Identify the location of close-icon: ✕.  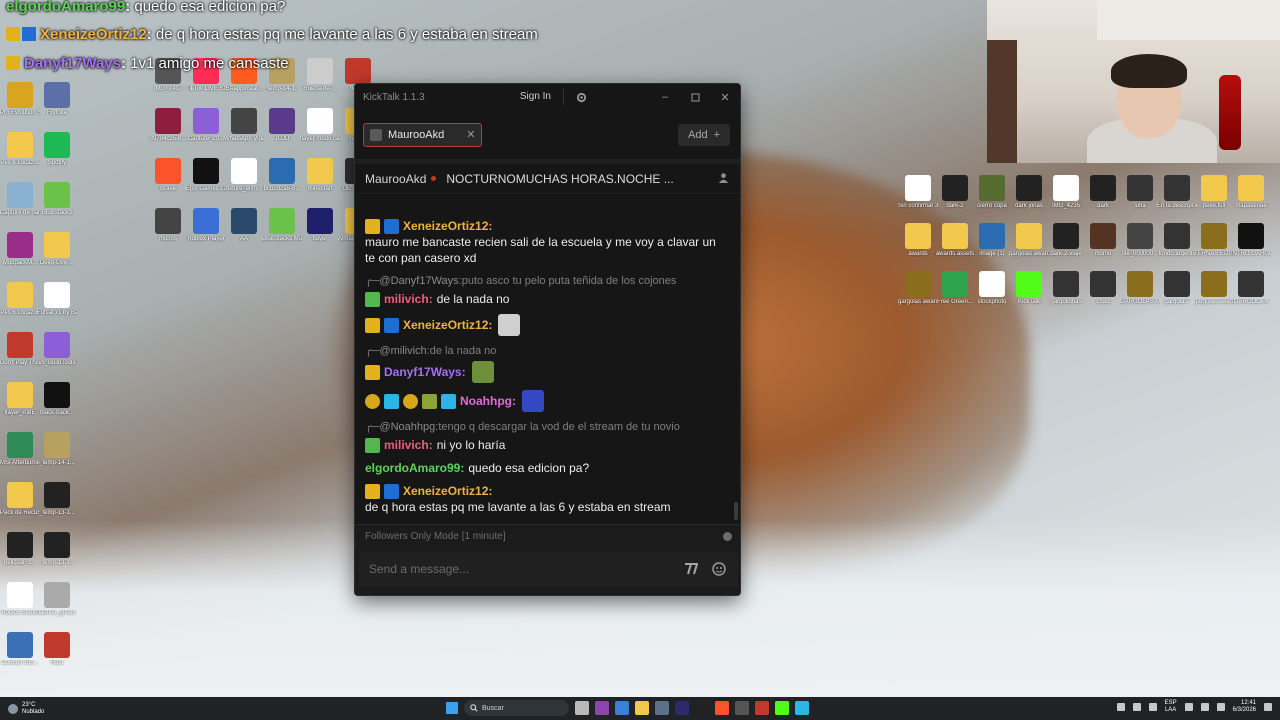
(725, 97).